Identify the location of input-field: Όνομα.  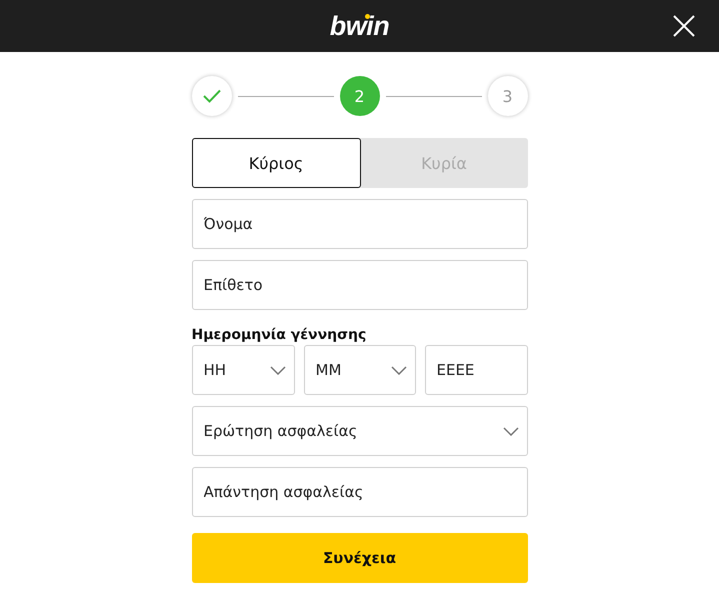
(360, 224).